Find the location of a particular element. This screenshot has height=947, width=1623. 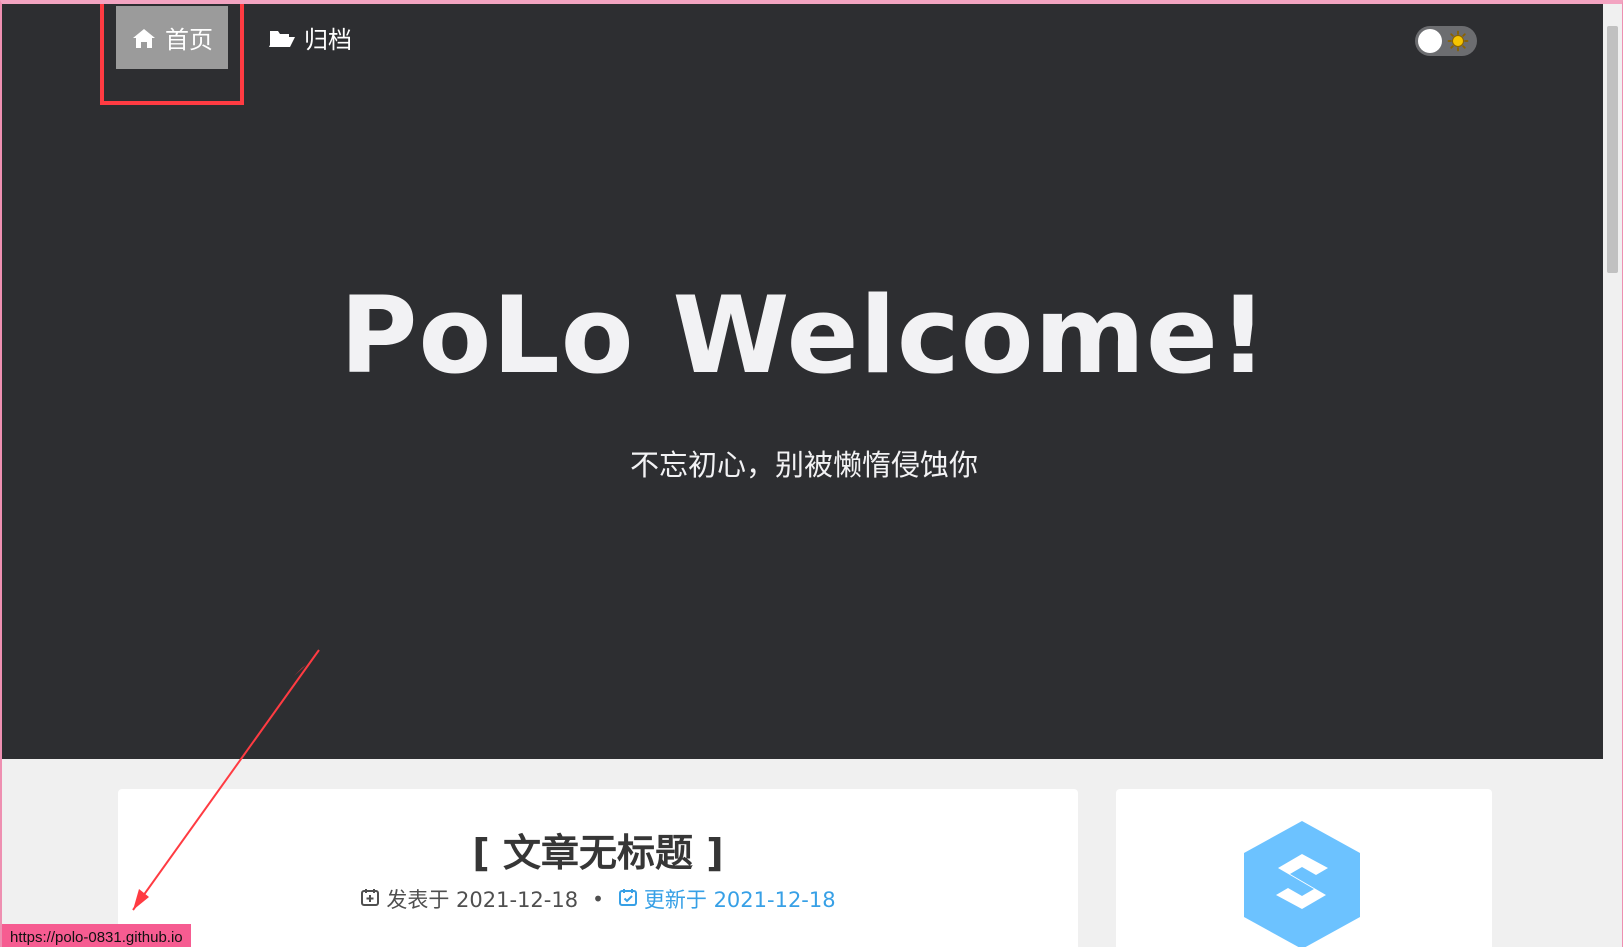

calendar-check-icon is located at coordinates (628, 899).